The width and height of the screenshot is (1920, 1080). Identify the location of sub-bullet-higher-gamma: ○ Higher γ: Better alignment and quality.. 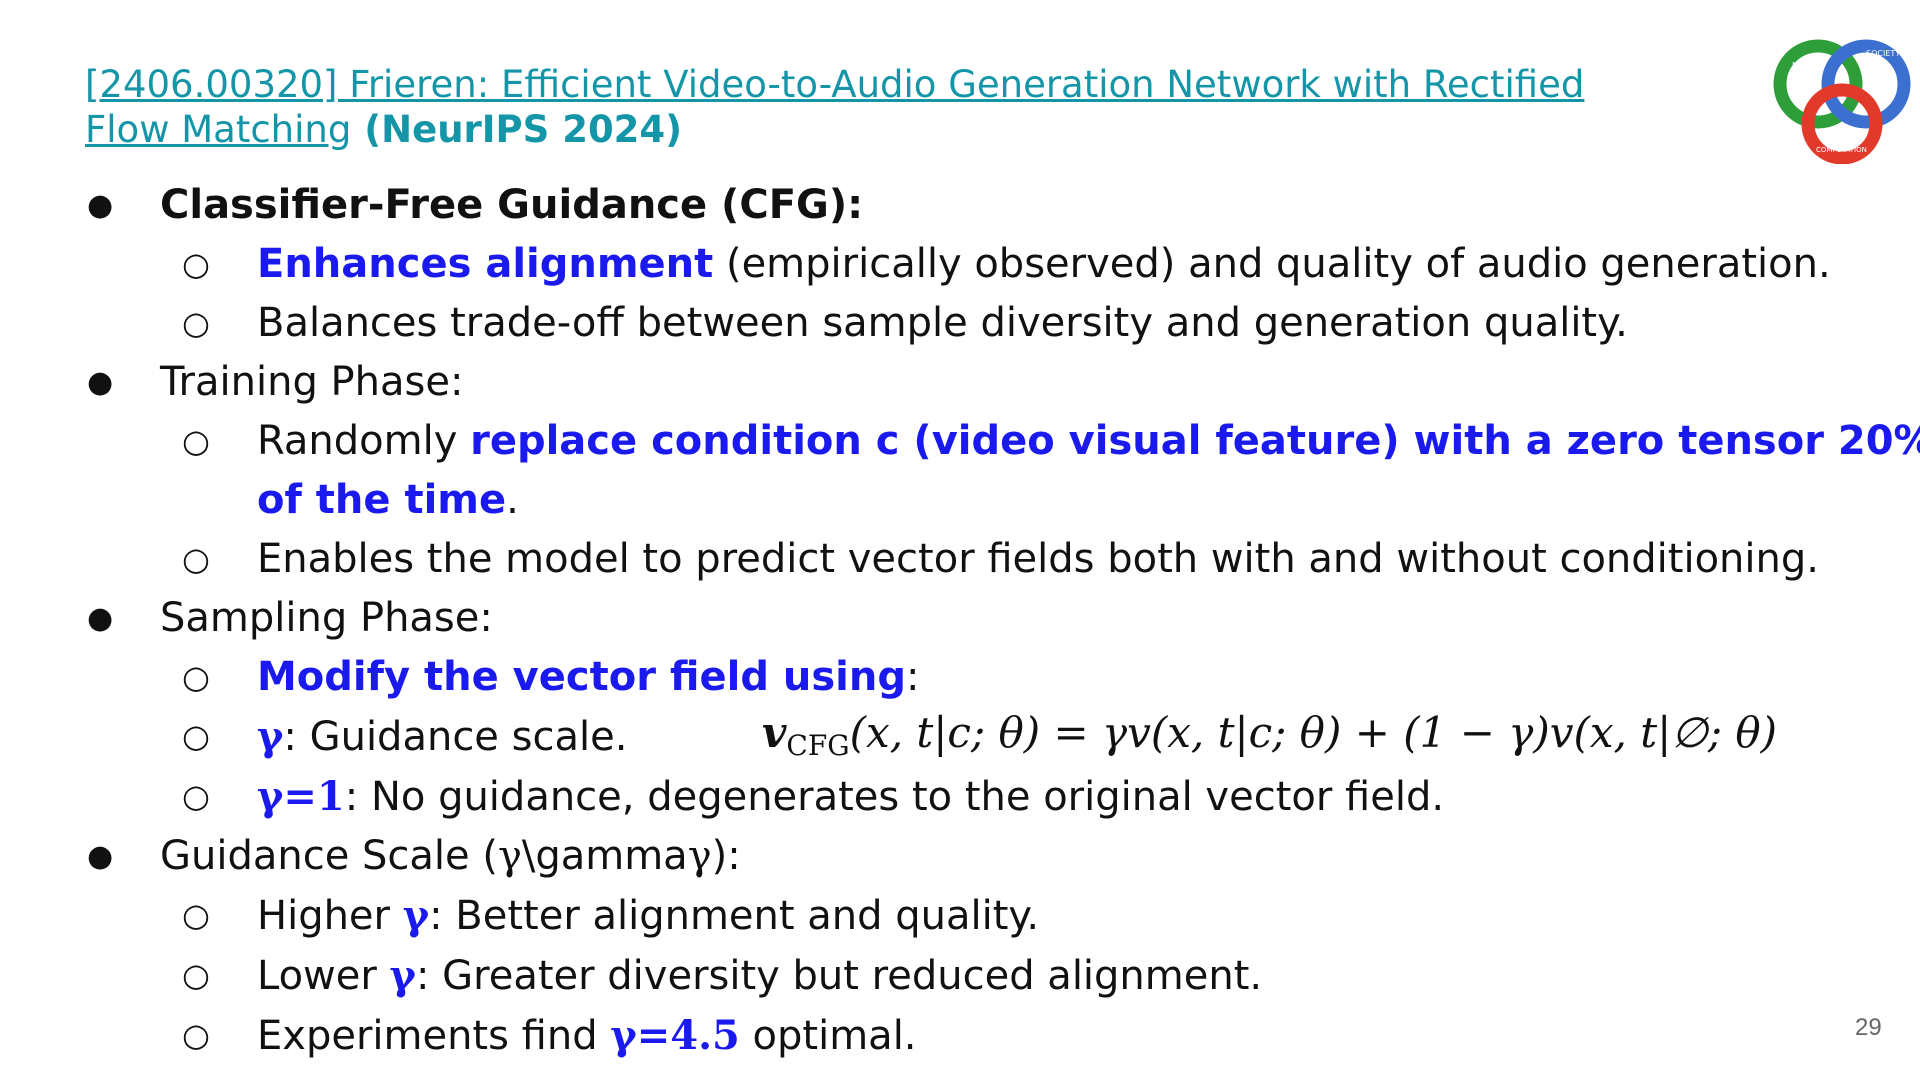
(950, 916).